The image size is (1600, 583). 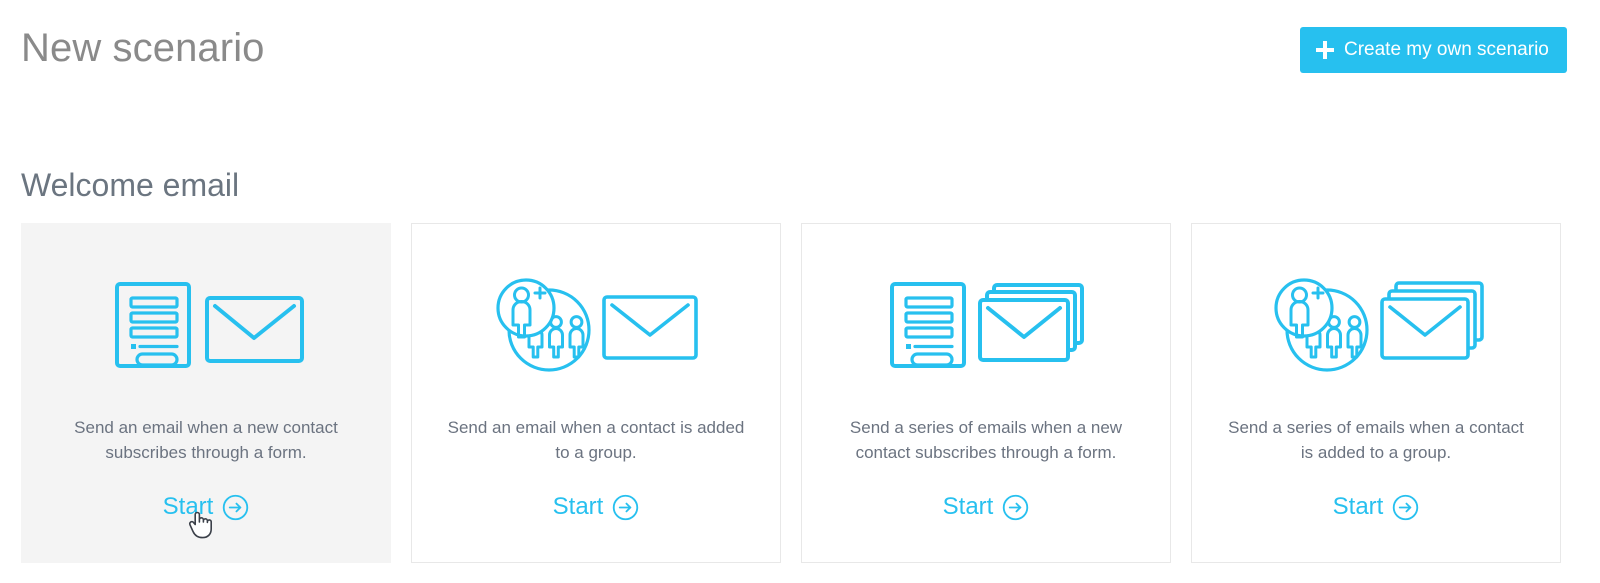 I want to click on create-button-label: Create my own scenario, so click(x=1446, y=49).